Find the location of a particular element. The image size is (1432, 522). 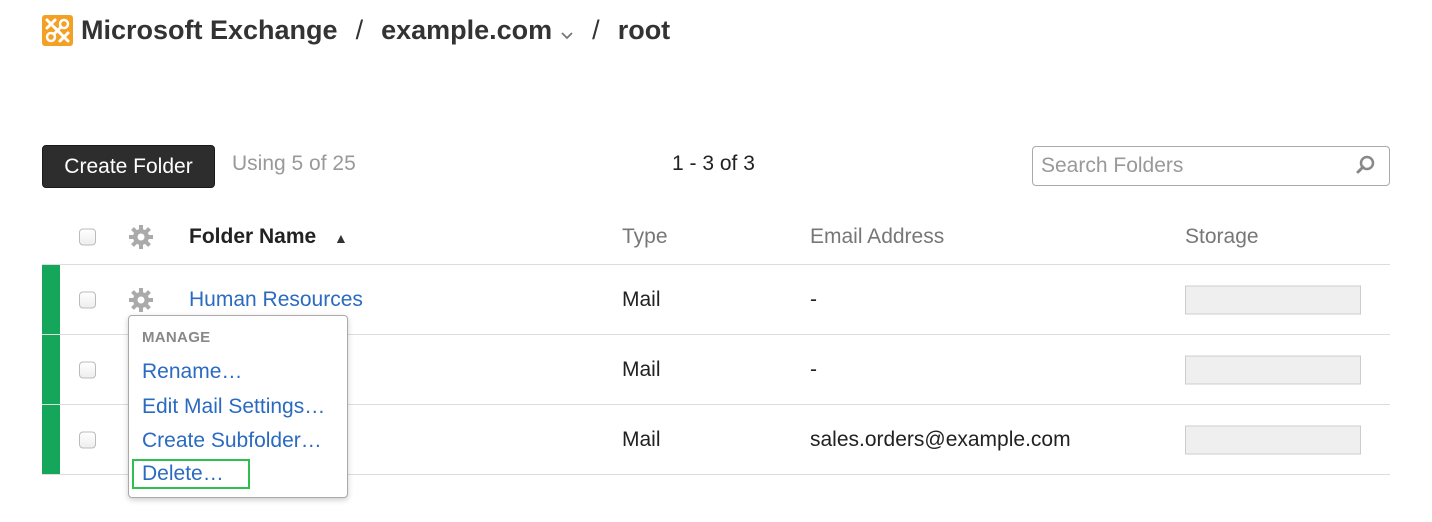

search-input is located at coordinates (1198, 166).